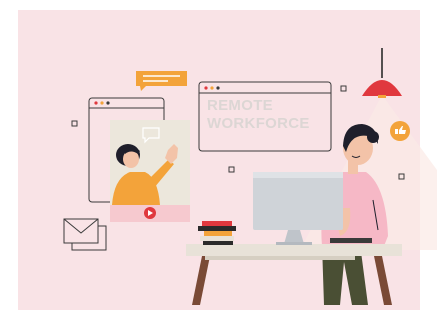 Image resolution: width=437 pixels, height=318 pixels. Describe the element at coordinates (240, 105) in the screenshot. I see `heading-line-1: REMOTE` at that location.